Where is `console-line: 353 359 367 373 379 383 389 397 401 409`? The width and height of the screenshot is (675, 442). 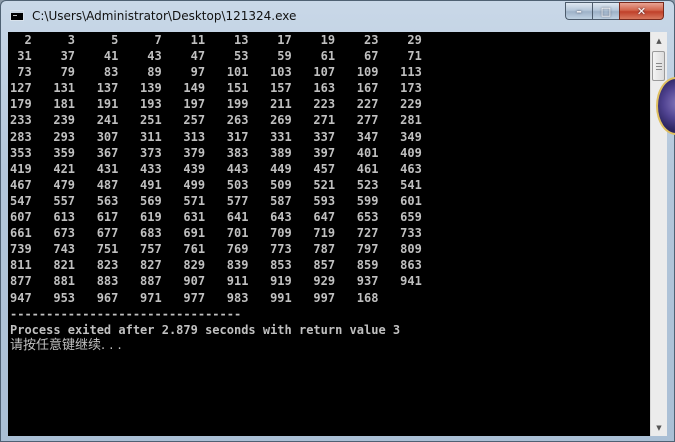
console-line: 353 359 367 373 379 383 389 397 401 409 is located at coordinates (216, 152).